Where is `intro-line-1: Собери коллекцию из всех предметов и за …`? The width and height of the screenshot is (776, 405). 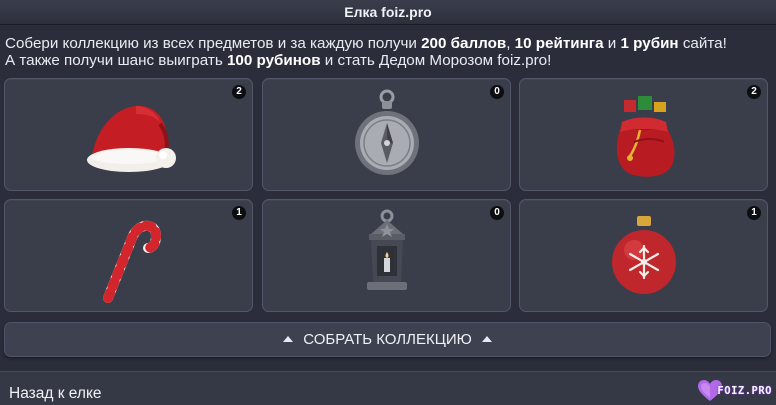
intro-line-1: Собери коллекцию из всех предметов и за … is located at coordinates (388, 43).